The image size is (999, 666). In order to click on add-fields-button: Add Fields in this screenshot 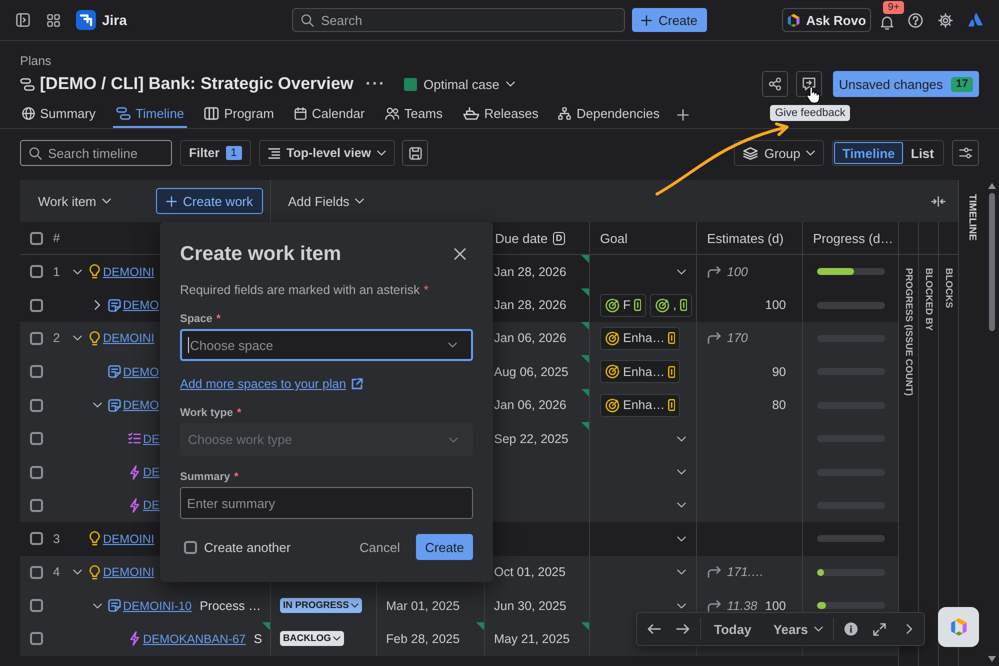, I will do `click(326, 201)`.